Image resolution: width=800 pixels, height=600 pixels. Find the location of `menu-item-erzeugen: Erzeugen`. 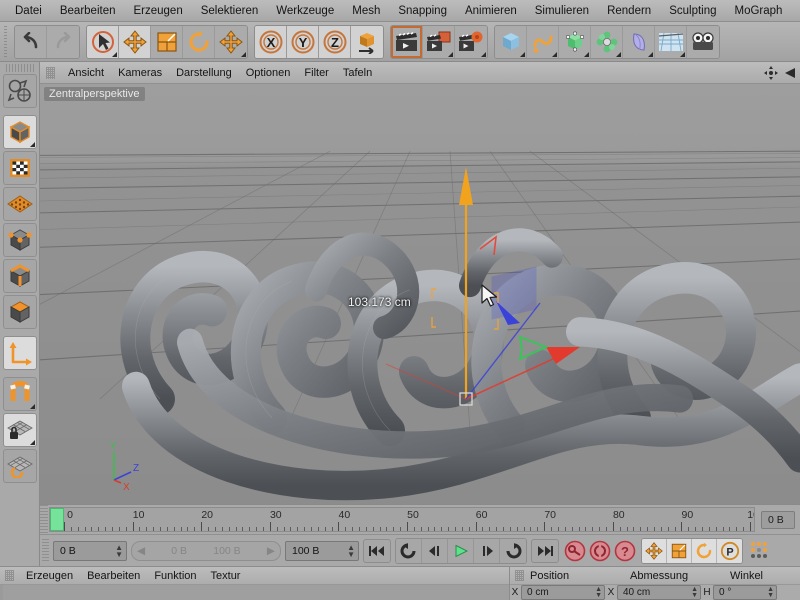

menu-item-erzeugen: Erzeugen is located at coordinates (157, 11).